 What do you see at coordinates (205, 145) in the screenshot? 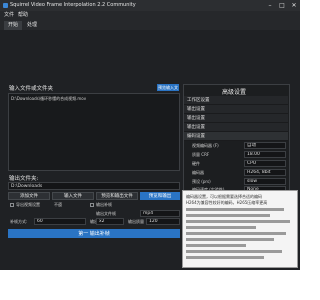
I see `setting-label-1: 视频编码器 (F)` at bounding box center [205, 145].